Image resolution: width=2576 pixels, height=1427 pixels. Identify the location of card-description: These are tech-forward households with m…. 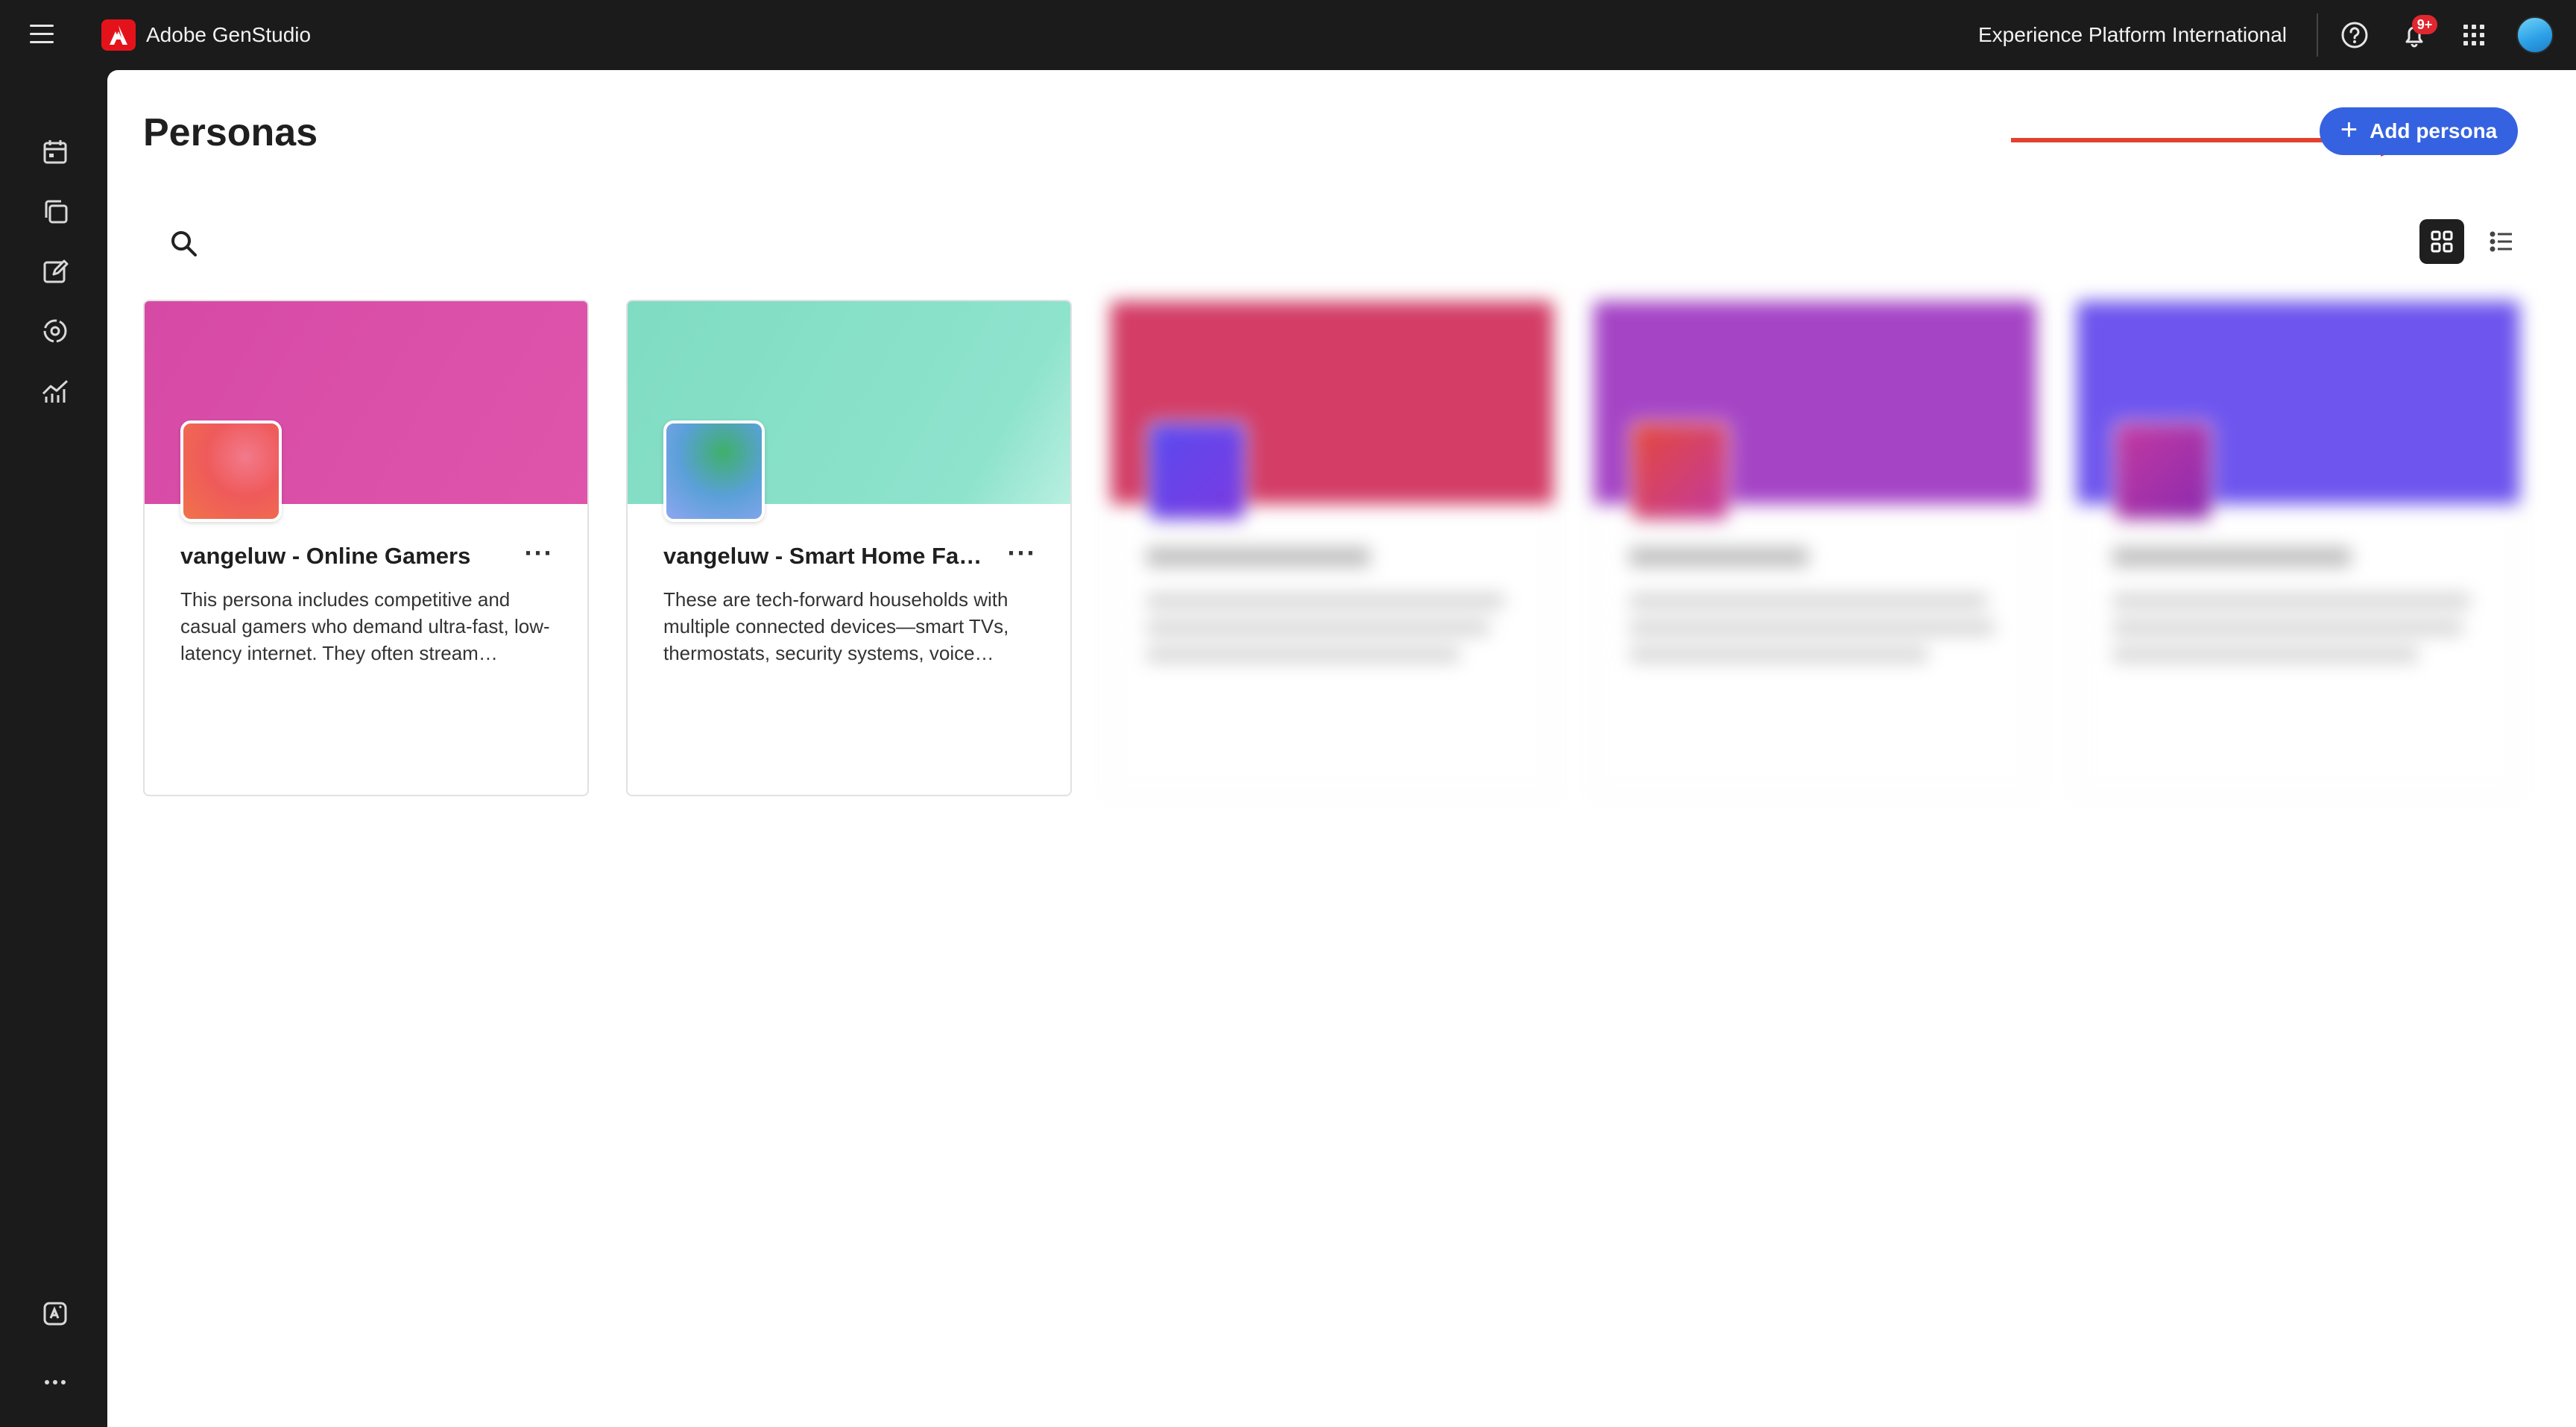
(836, 626).